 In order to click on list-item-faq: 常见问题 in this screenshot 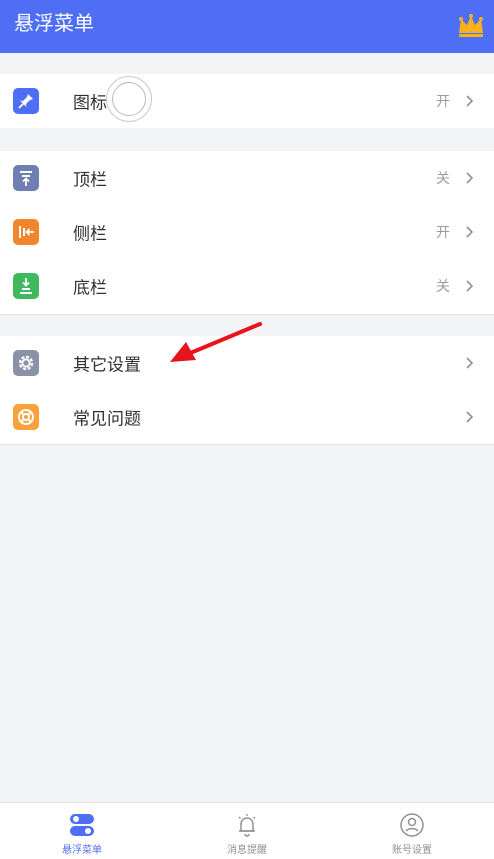, I will do `click(247, 417)`.